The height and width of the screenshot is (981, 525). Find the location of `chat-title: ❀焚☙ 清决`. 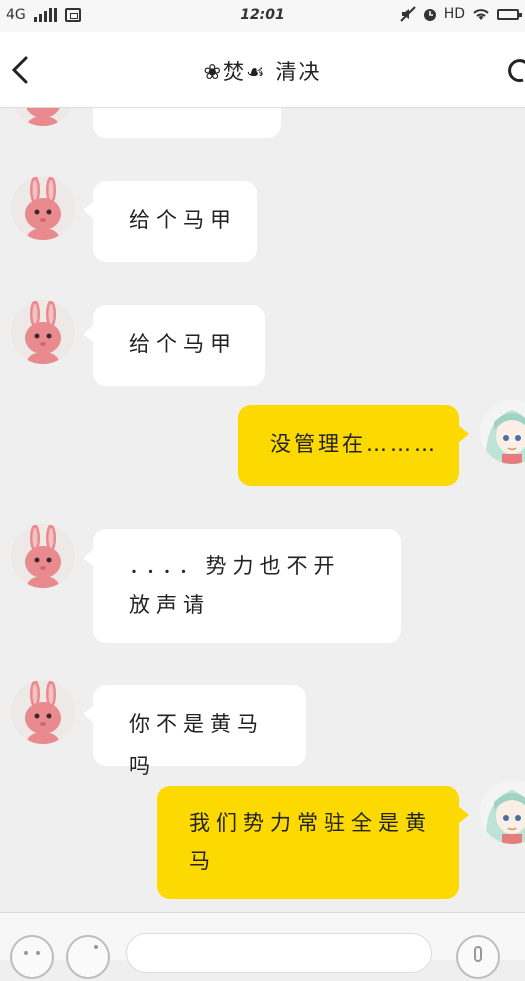

chat-title: ❀焚☙ 清决 is located at coordinates (262, 72).